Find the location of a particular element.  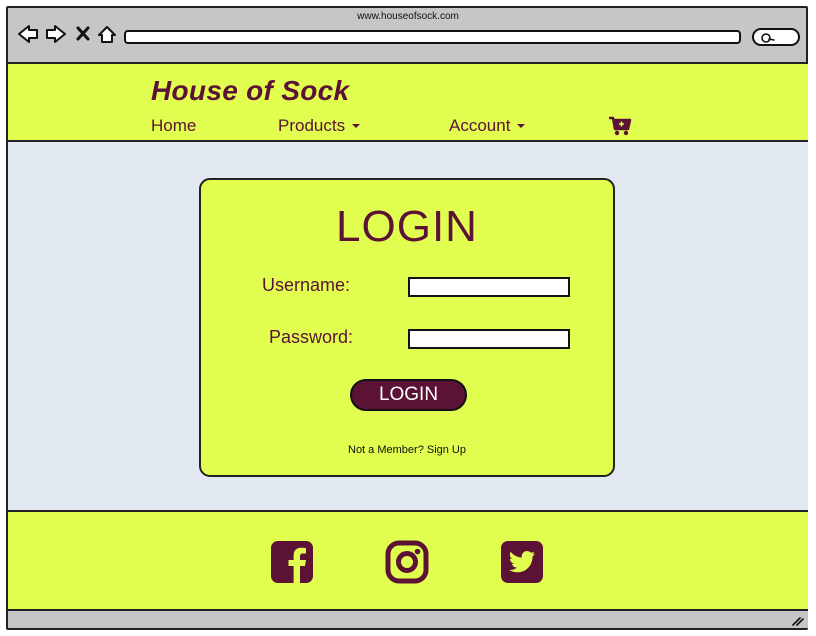

search-icon is located at coordinates (768, 38).